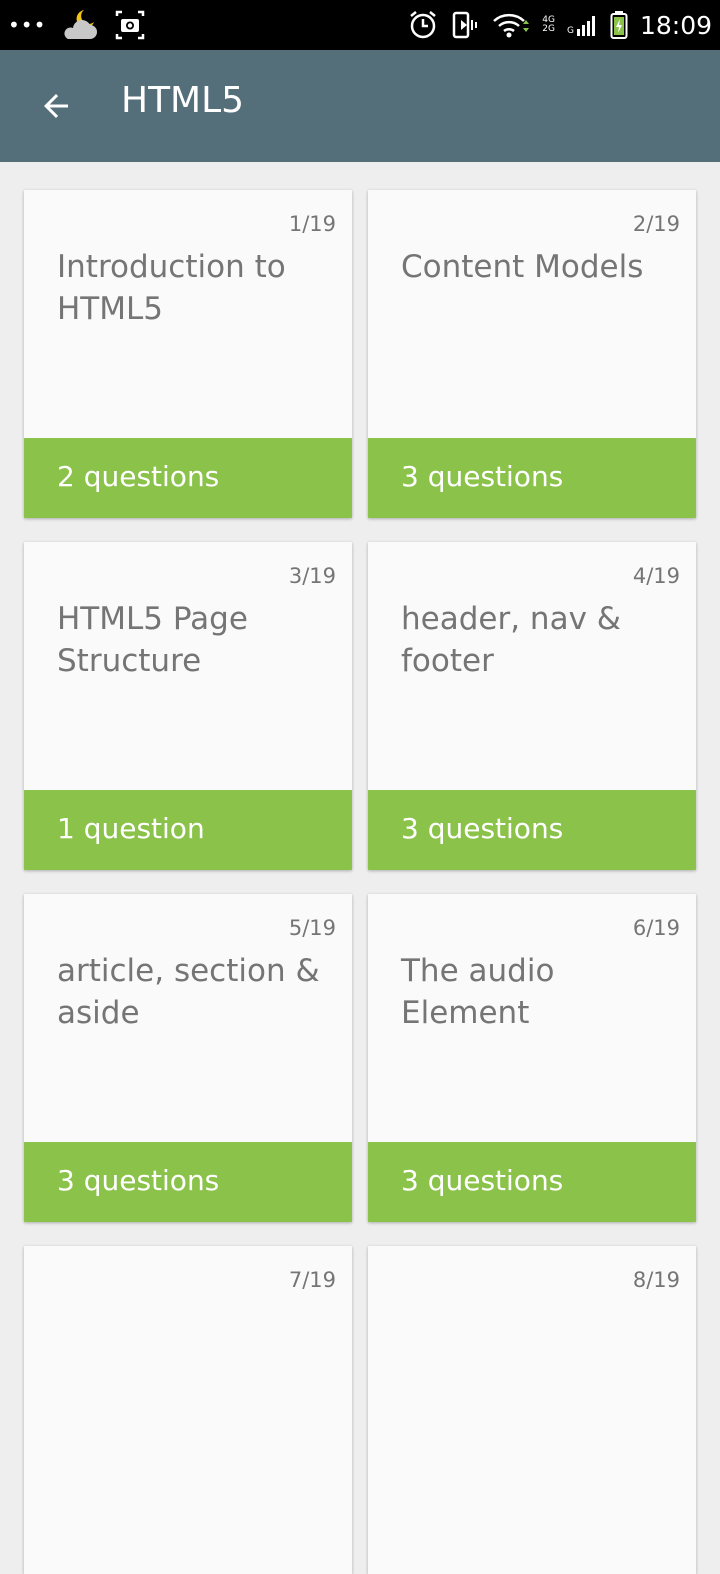 The height and width of the screenshot is (1574, 720). What do you see at coordinates (188, 354) in the screenshot?
I see `lesson-card: 1/19 Introduction to HTML5 2 questions` at bounding box center [188, 354].